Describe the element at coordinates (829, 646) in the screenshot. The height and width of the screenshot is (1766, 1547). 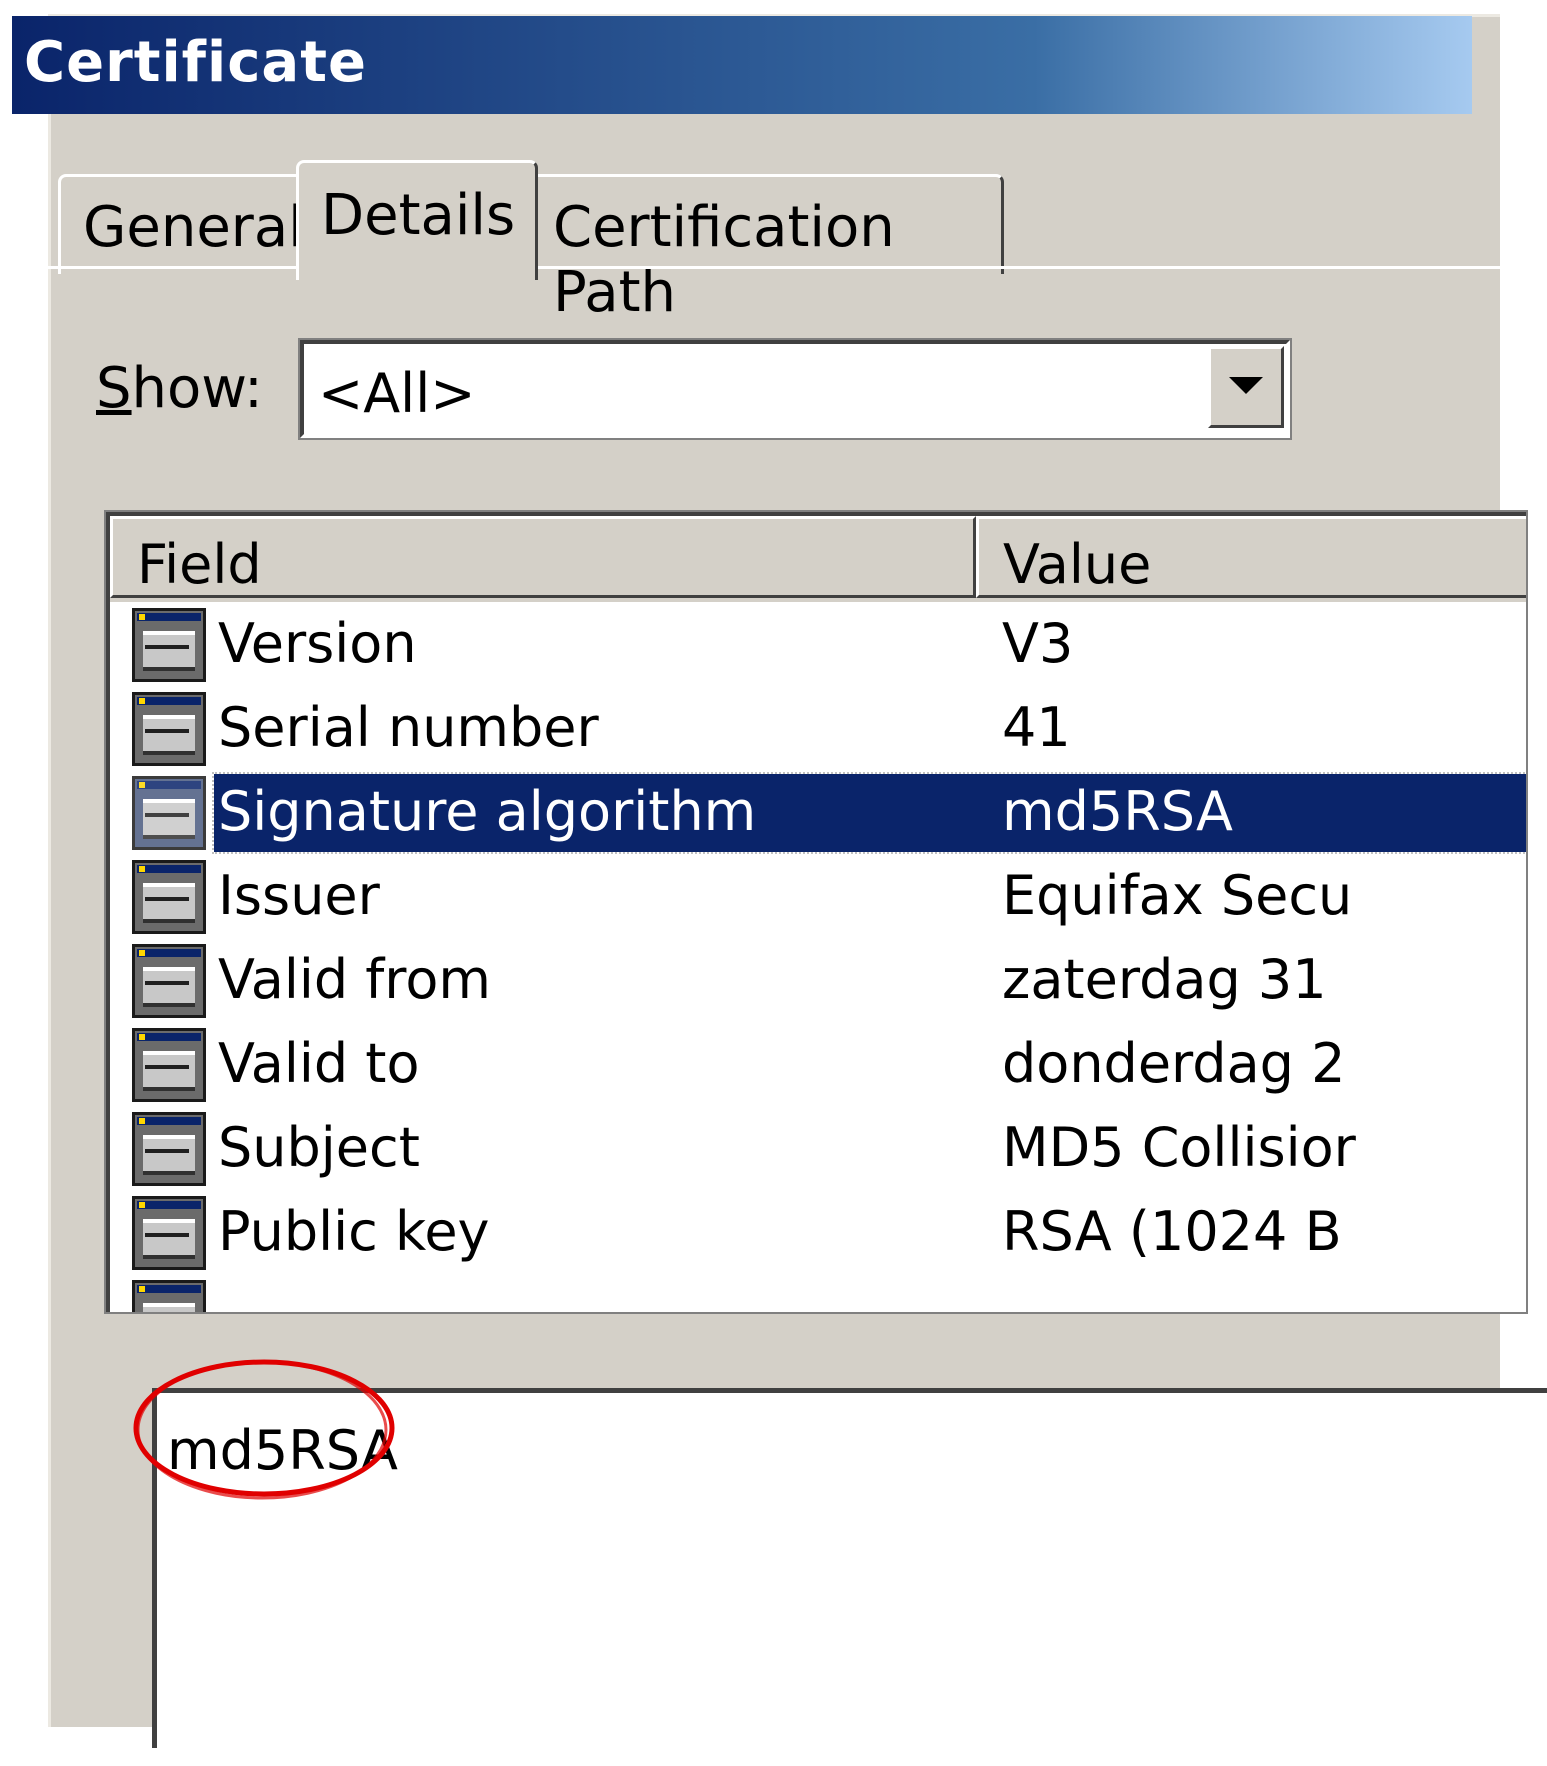
I see `list-row-version: Version V3` at that location.